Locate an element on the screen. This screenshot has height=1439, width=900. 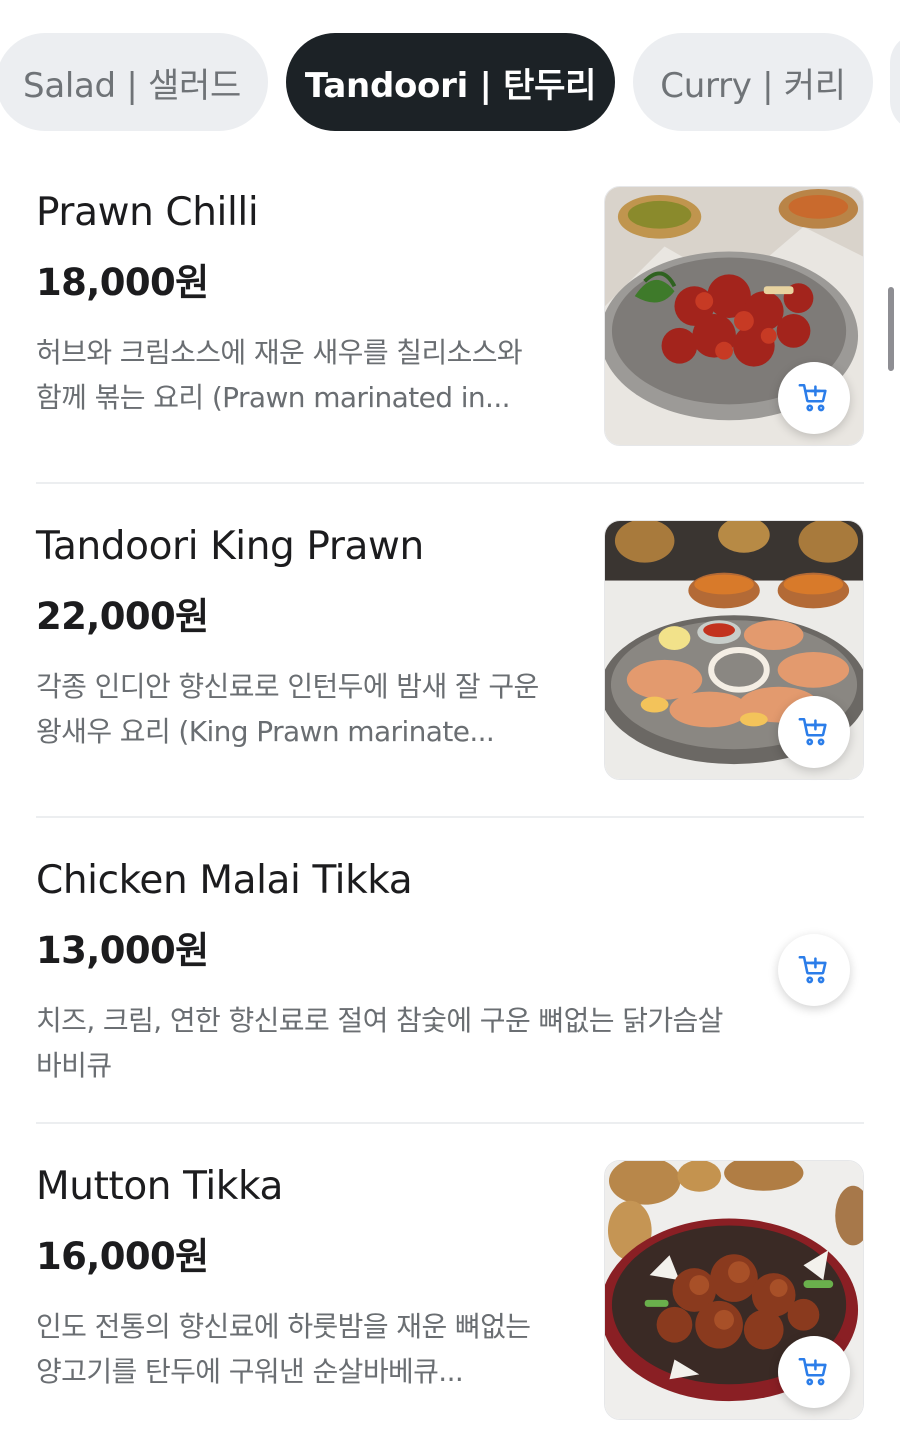
tab-tandoori: Tandoori | 탄두리 is located at coordinates (450, 82).